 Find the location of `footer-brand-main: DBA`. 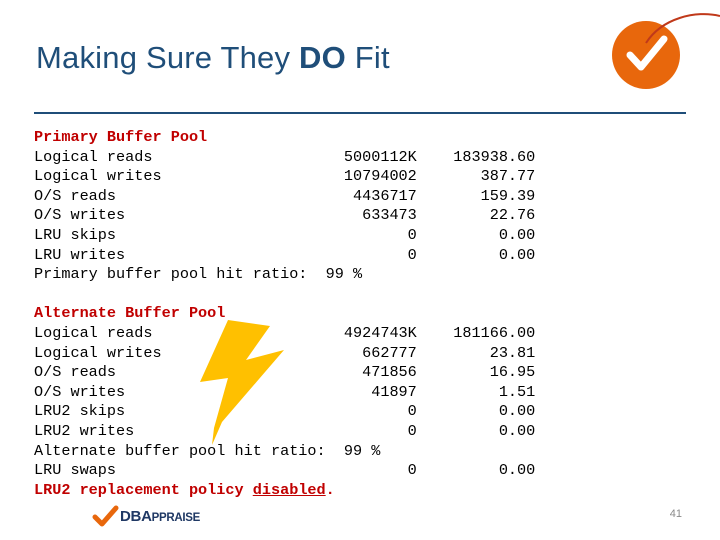

footer-brand-main: DBA is located at coordinates (136, 516).